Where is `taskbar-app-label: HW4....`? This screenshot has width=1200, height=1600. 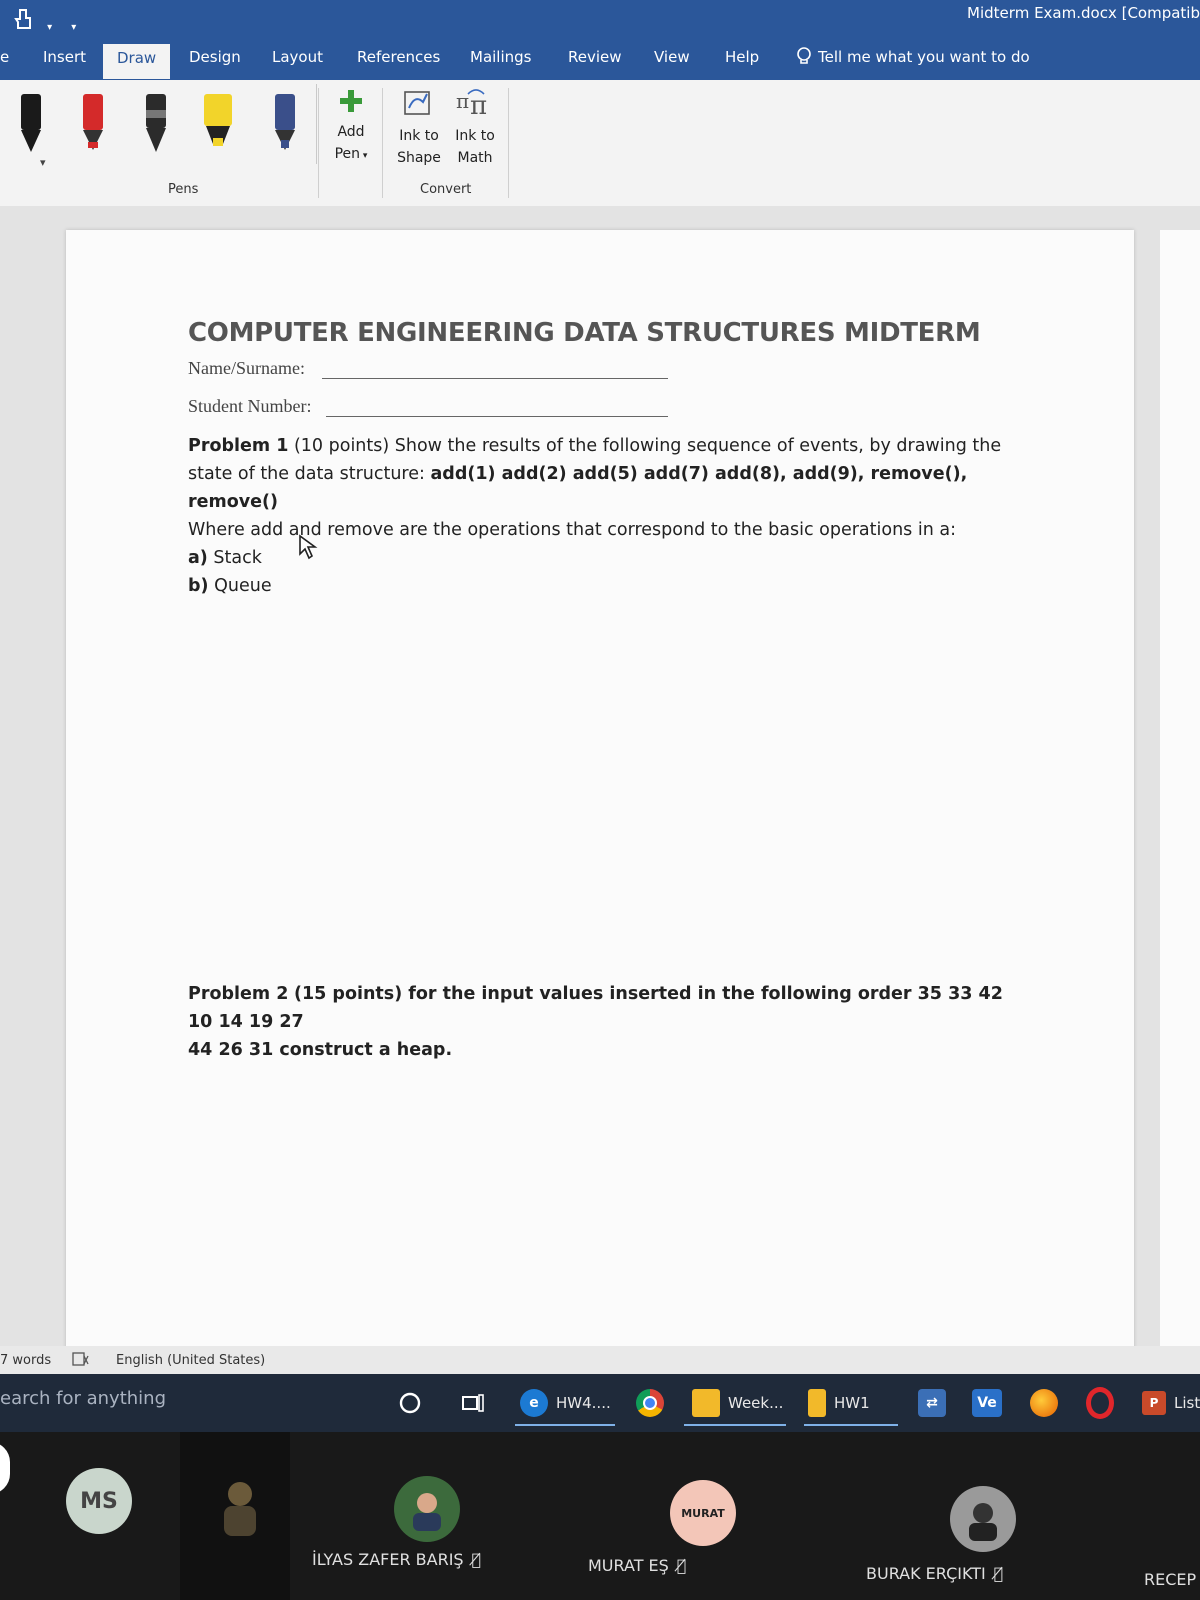
taskbar-app-label: HW4.... is located at coordinates (583, 1403).